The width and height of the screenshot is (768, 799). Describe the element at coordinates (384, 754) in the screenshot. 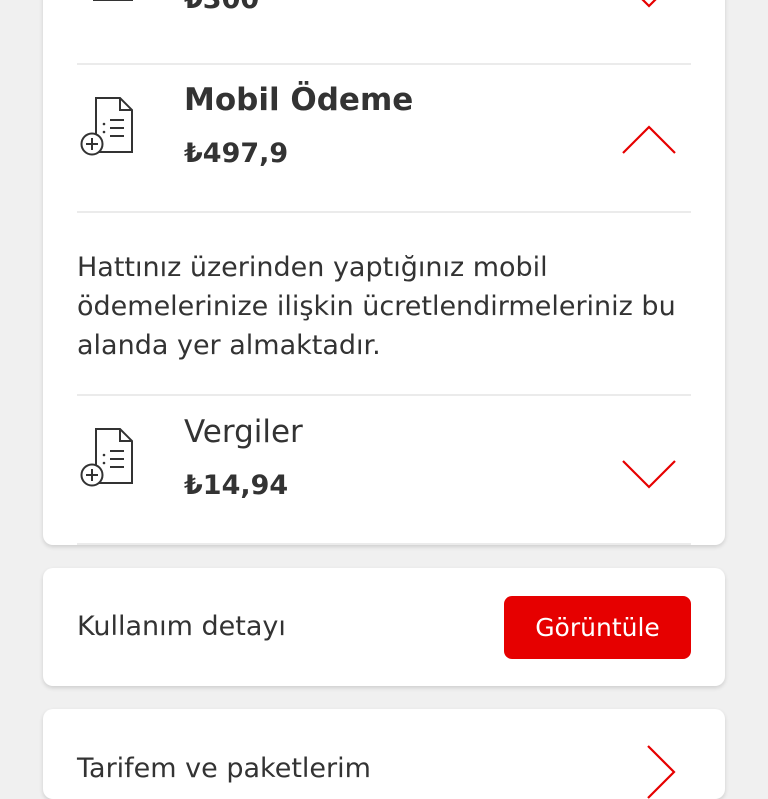

I see `tariff-card: Tarifem ve paketlerim` at that location.